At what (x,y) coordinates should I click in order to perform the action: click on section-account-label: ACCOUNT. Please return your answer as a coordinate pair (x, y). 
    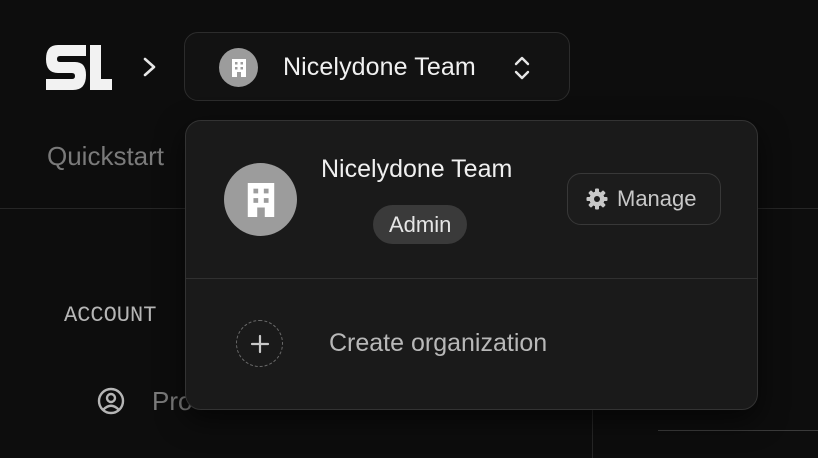
    Looking at the image, I should click on (110, 315).